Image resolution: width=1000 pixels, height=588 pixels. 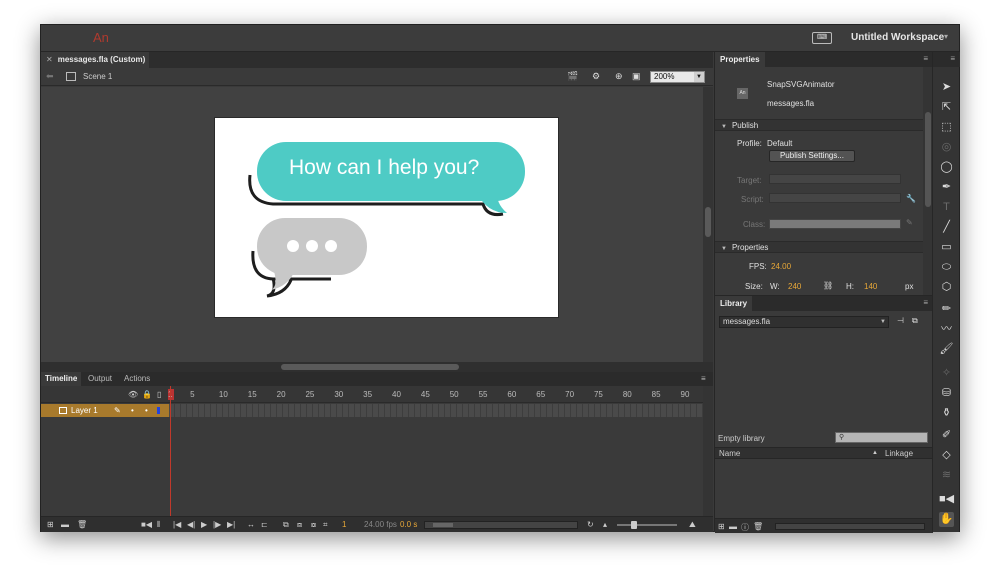 I want to click on column-name: Name, so click(x=729, y=453).